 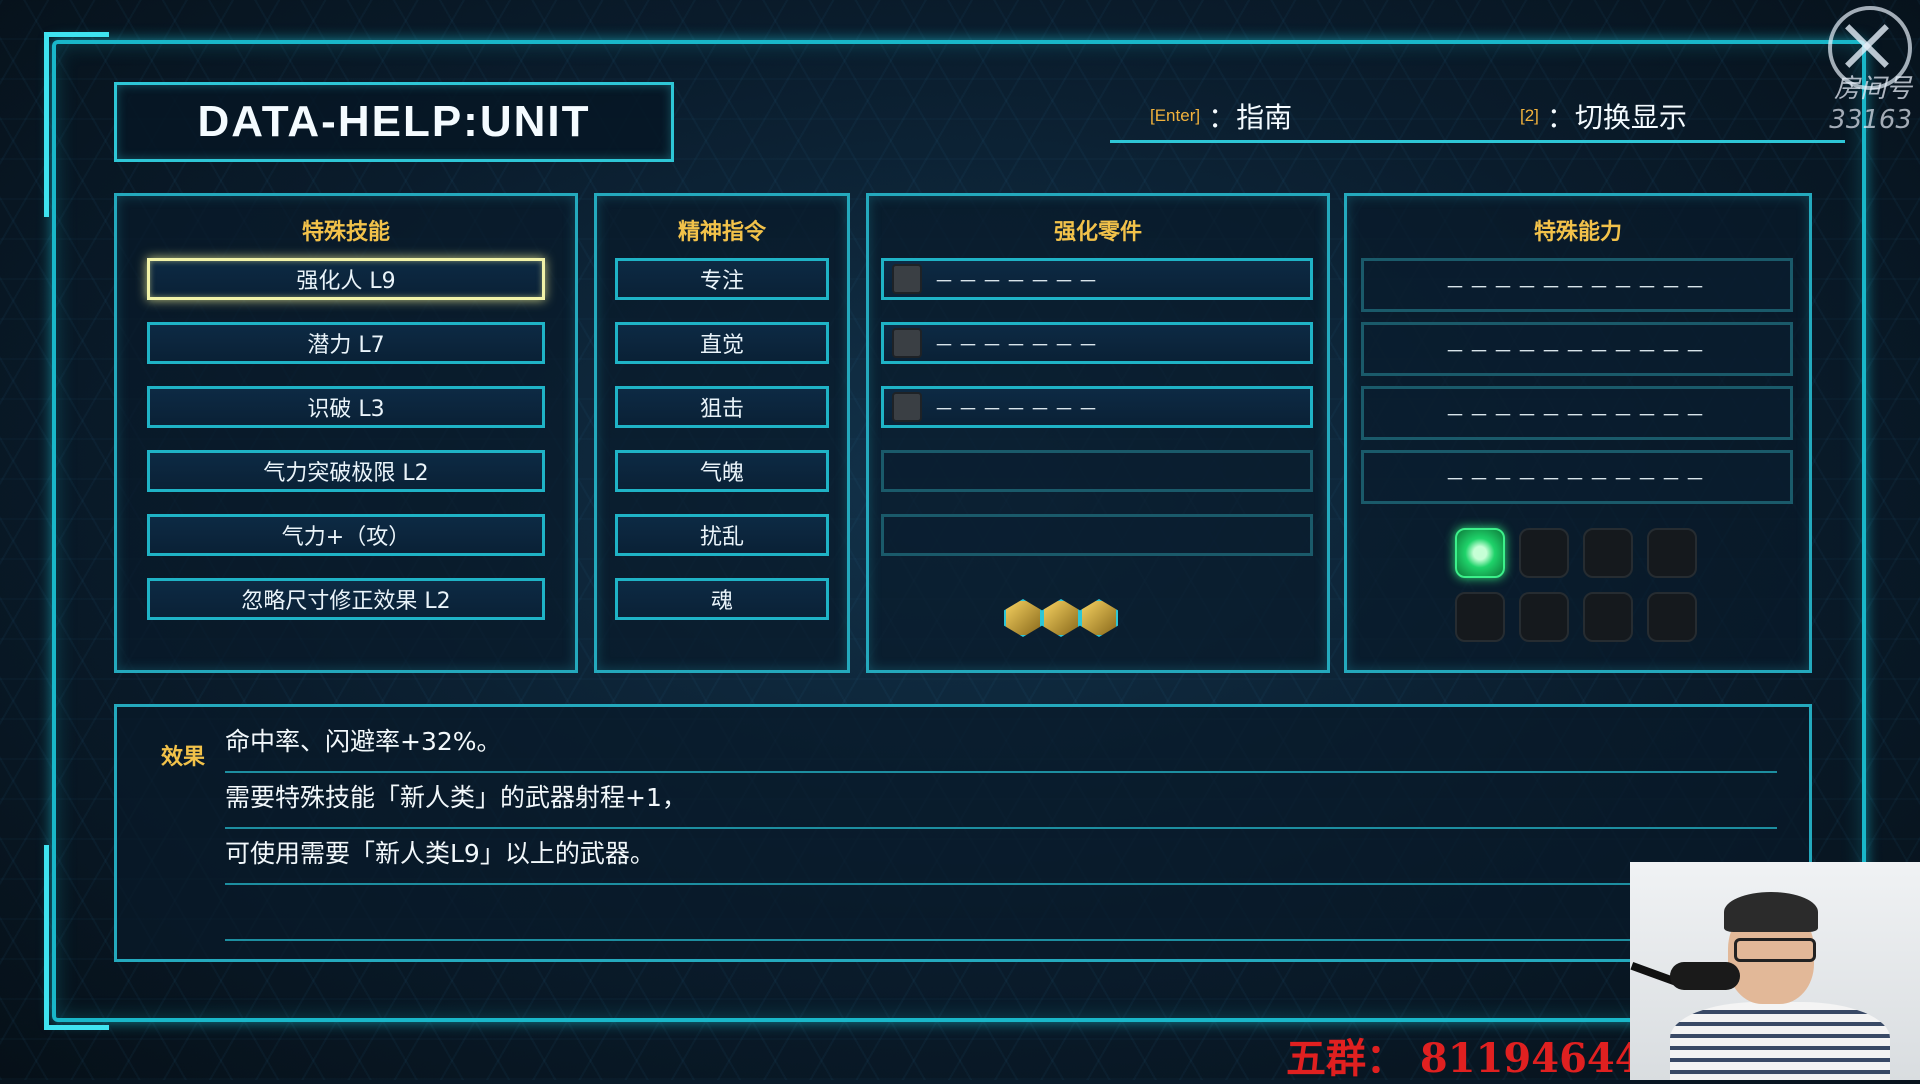 What do you see at coordinates (346, 599) in the screenshot?
I see `skill-item: 忽略尺寸修正效果 L2` at bounding box center [346, 599].